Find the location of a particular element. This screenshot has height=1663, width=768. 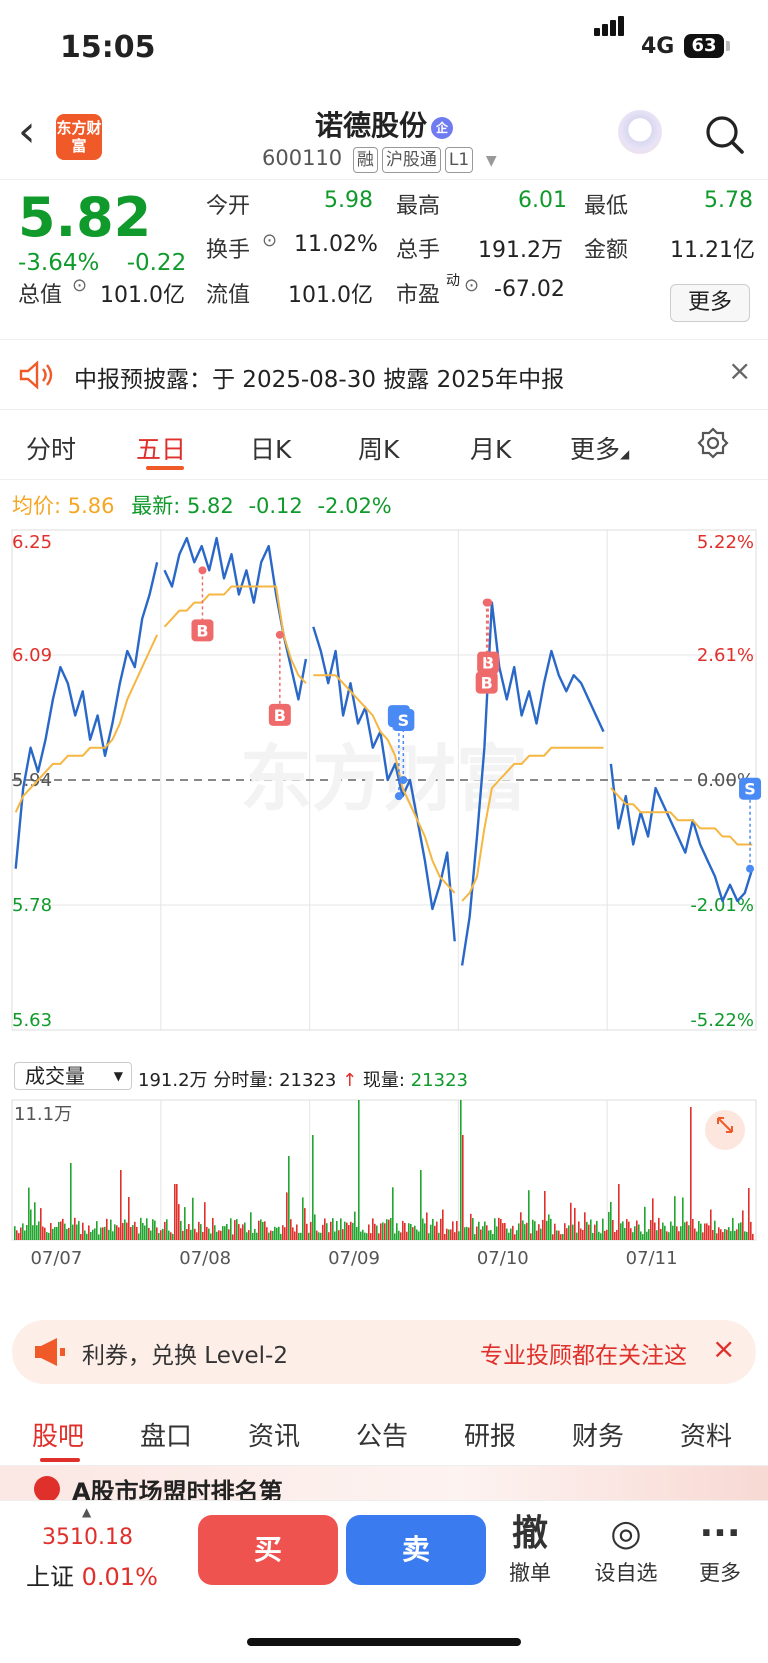

tab-more: 更多◢ is located at coordinates (599, 448).